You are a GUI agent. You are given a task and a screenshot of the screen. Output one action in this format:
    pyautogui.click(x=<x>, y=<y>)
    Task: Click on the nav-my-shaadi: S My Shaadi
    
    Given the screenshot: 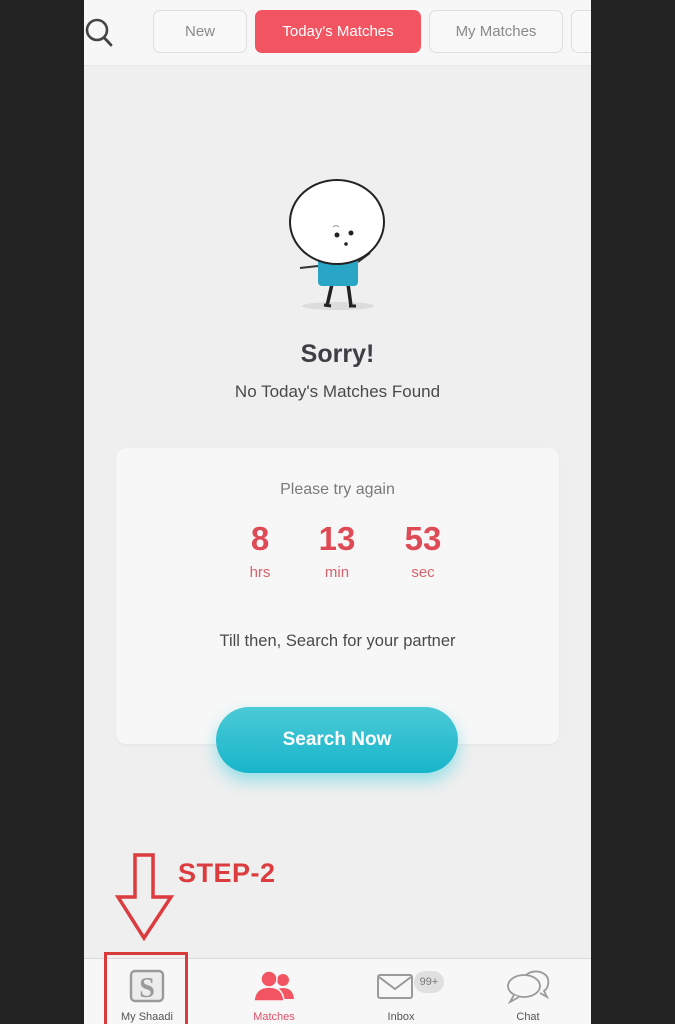 What is the action you would take?
    pyautogui.click(x=147, y=991)
    